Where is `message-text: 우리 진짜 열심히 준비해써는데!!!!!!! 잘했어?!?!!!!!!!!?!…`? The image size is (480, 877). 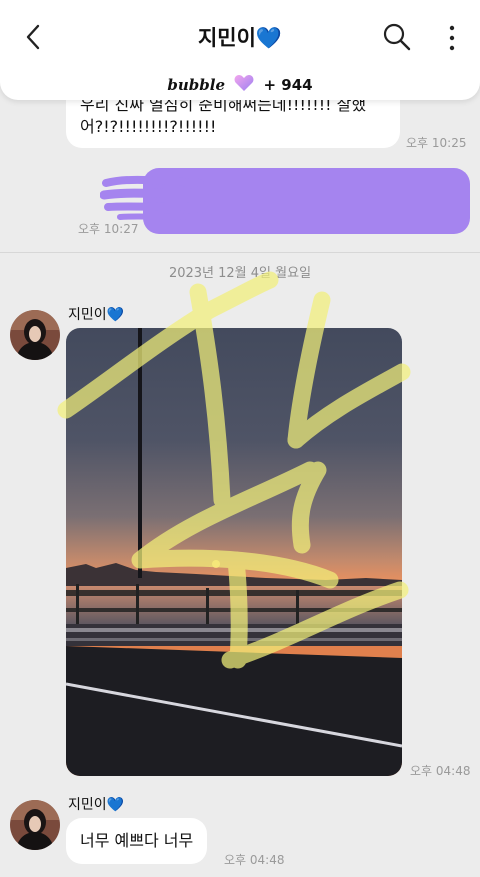
message-text: 우리 진짜 열심히 준비해써는데!!!!!!! 잘했어?!?!!!!!!!!?!… is located at coordinates (223, 115).